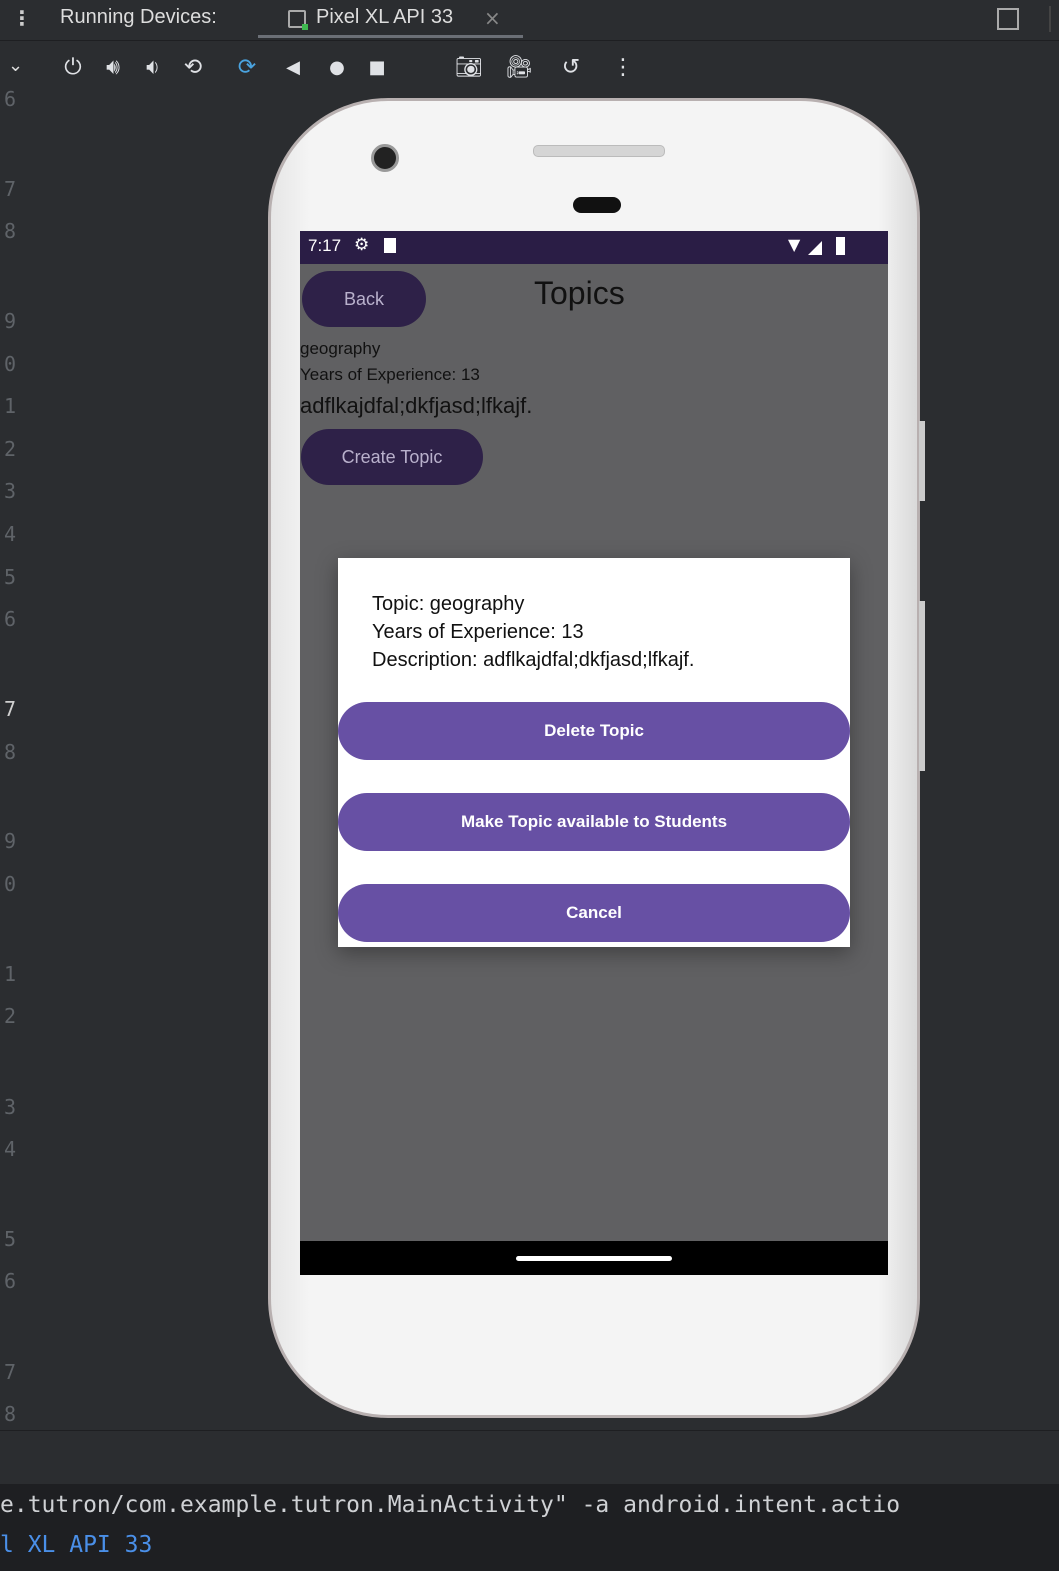 The image size is (1059, 1571). Describe the element at coordinates (340, 349) in the screenshot. I see `topic-name: geography` at that location.